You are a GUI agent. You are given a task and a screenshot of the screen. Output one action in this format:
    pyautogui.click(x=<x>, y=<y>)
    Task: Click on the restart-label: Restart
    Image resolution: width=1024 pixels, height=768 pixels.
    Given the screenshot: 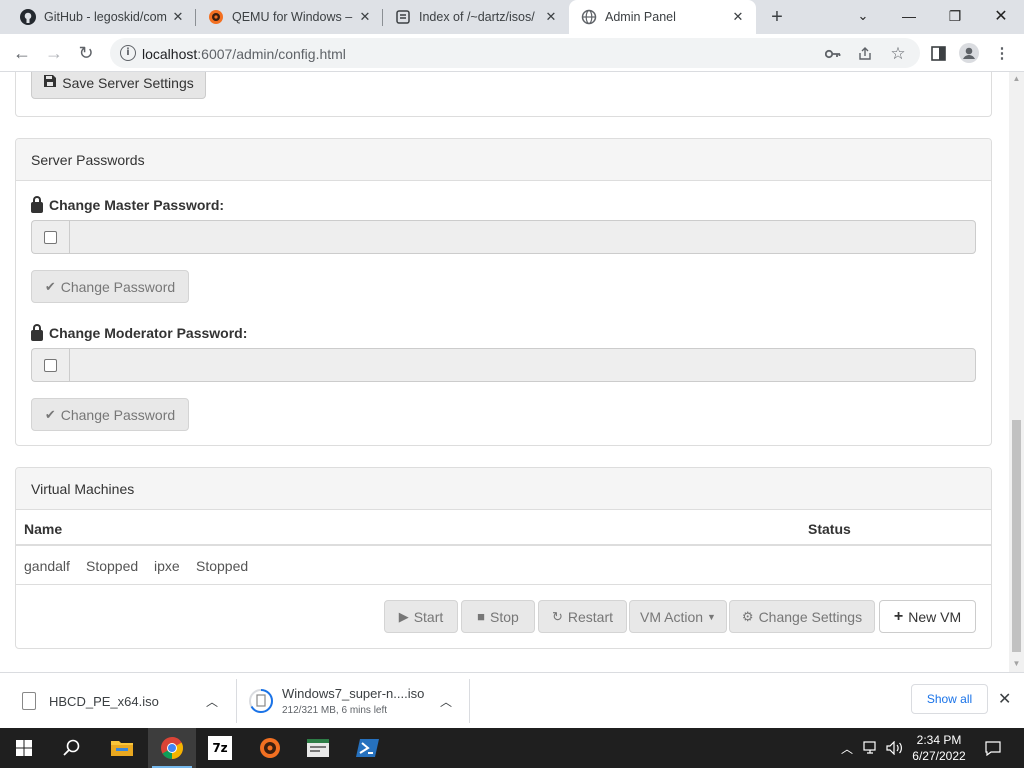 What is the action you would take?
    pyautogui.click(x=590, y=616)
    